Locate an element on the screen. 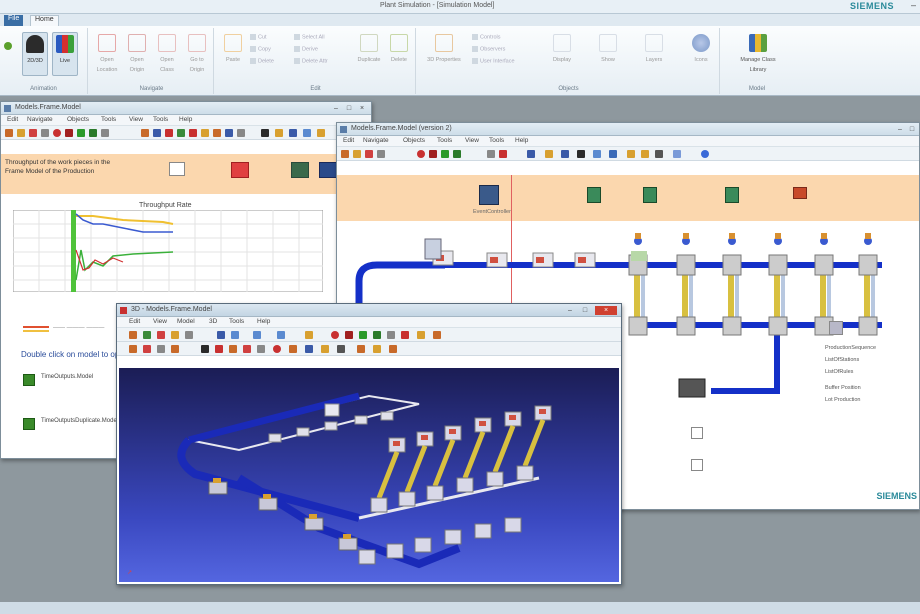 The height and width of the screenshot is (614, 920). menu-navigate: Navigate is located at coordinates (40, 119).